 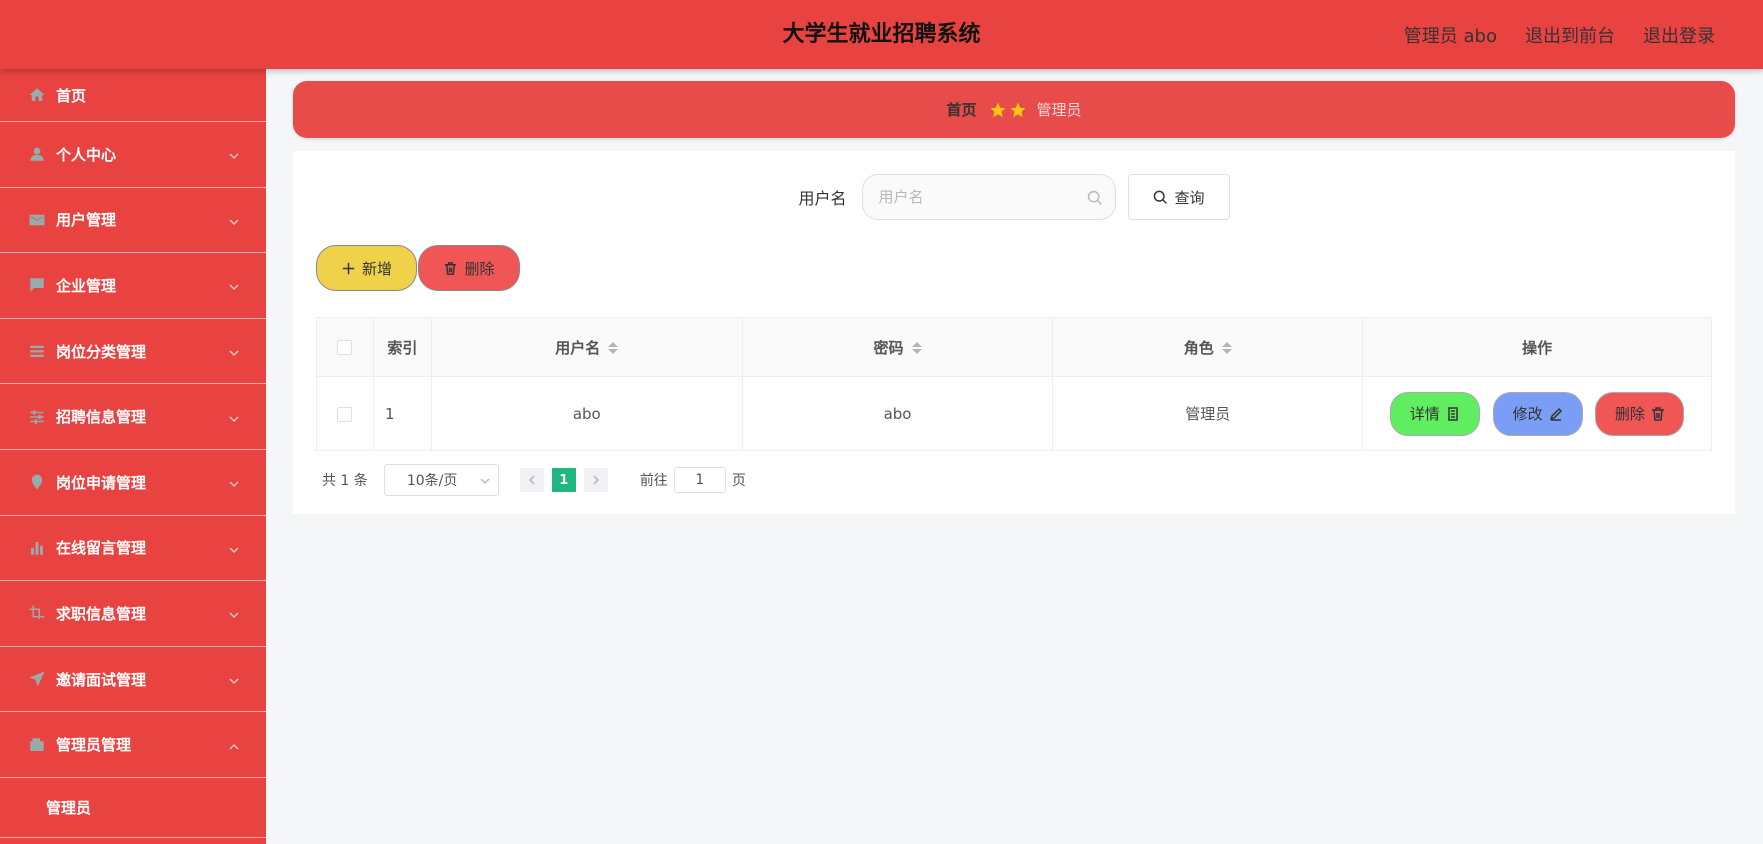 I want to click on delete-button: 删除, so click(x=1640, y=413).